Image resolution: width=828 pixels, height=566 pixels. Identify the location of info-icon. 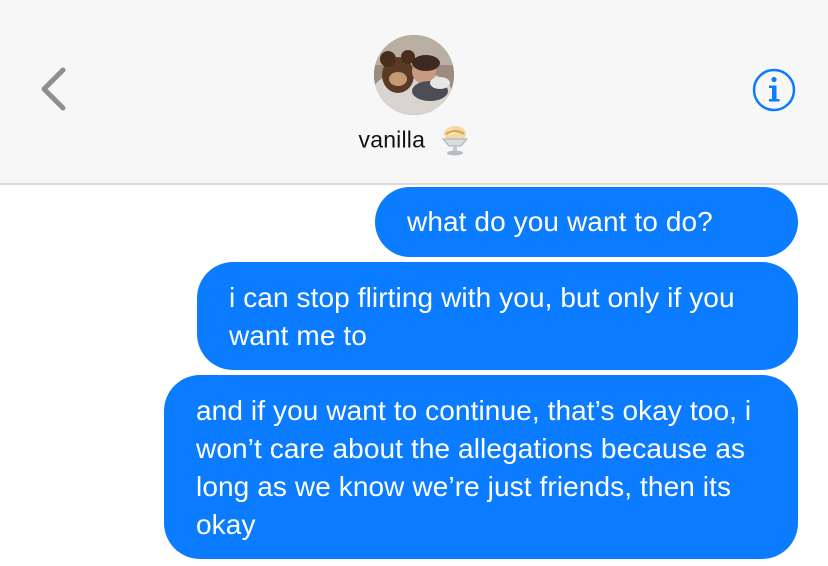
(774, 90).